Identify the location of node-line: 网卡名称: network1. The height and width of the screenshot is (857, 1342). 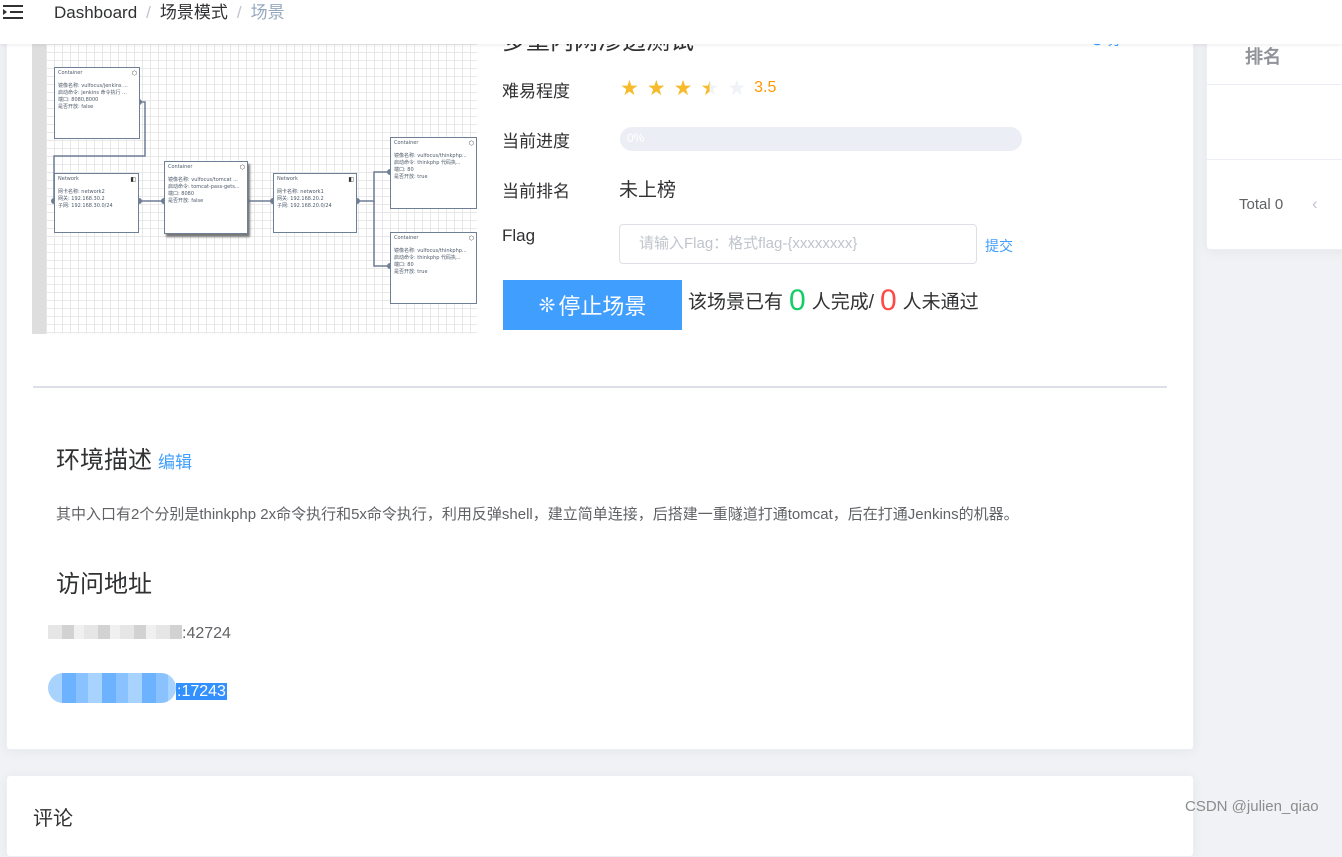
(300, 192).